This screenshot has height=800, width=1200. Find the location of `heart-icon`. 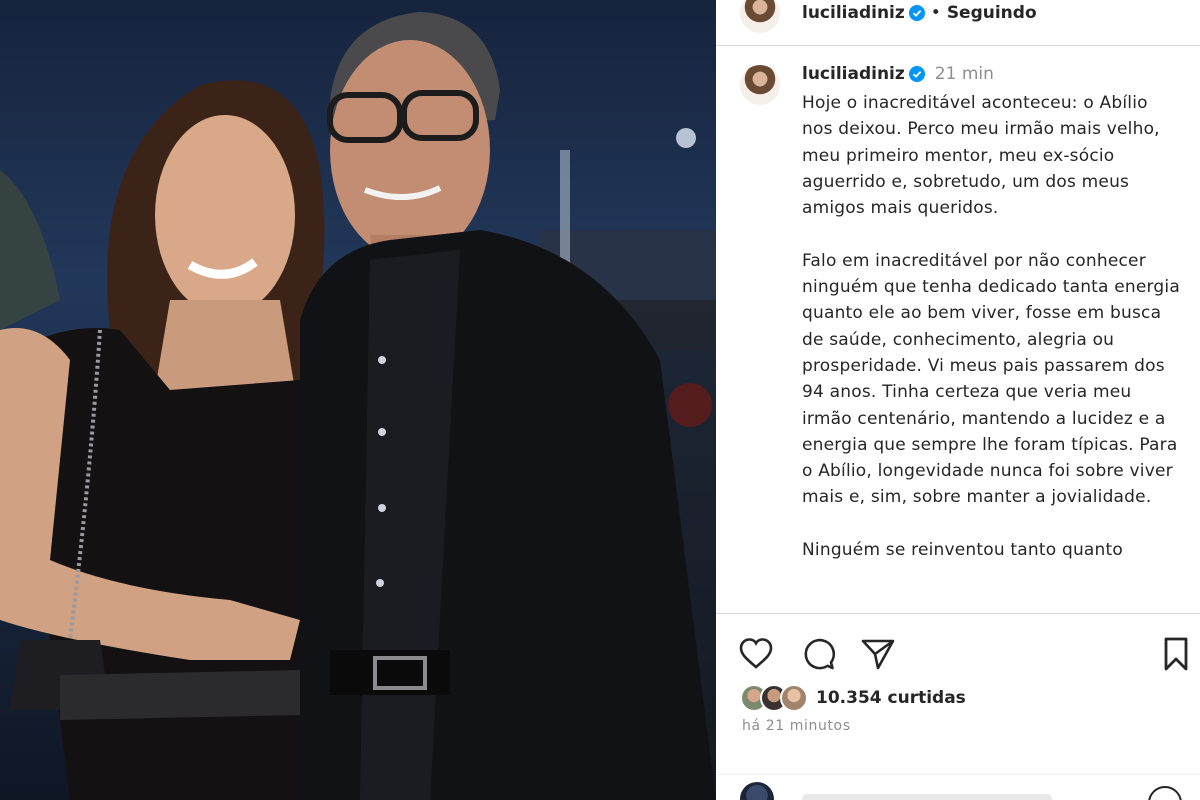

heart-icon is located at coordinates (756, 654).